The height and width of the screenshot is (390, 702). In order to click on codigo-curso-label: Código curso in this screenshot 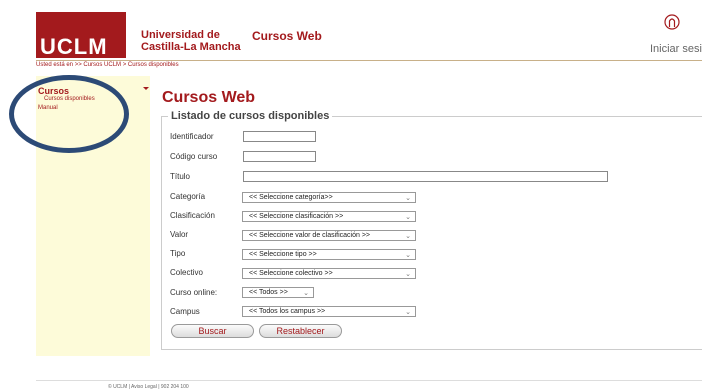, I will do `click(194, 156)`.